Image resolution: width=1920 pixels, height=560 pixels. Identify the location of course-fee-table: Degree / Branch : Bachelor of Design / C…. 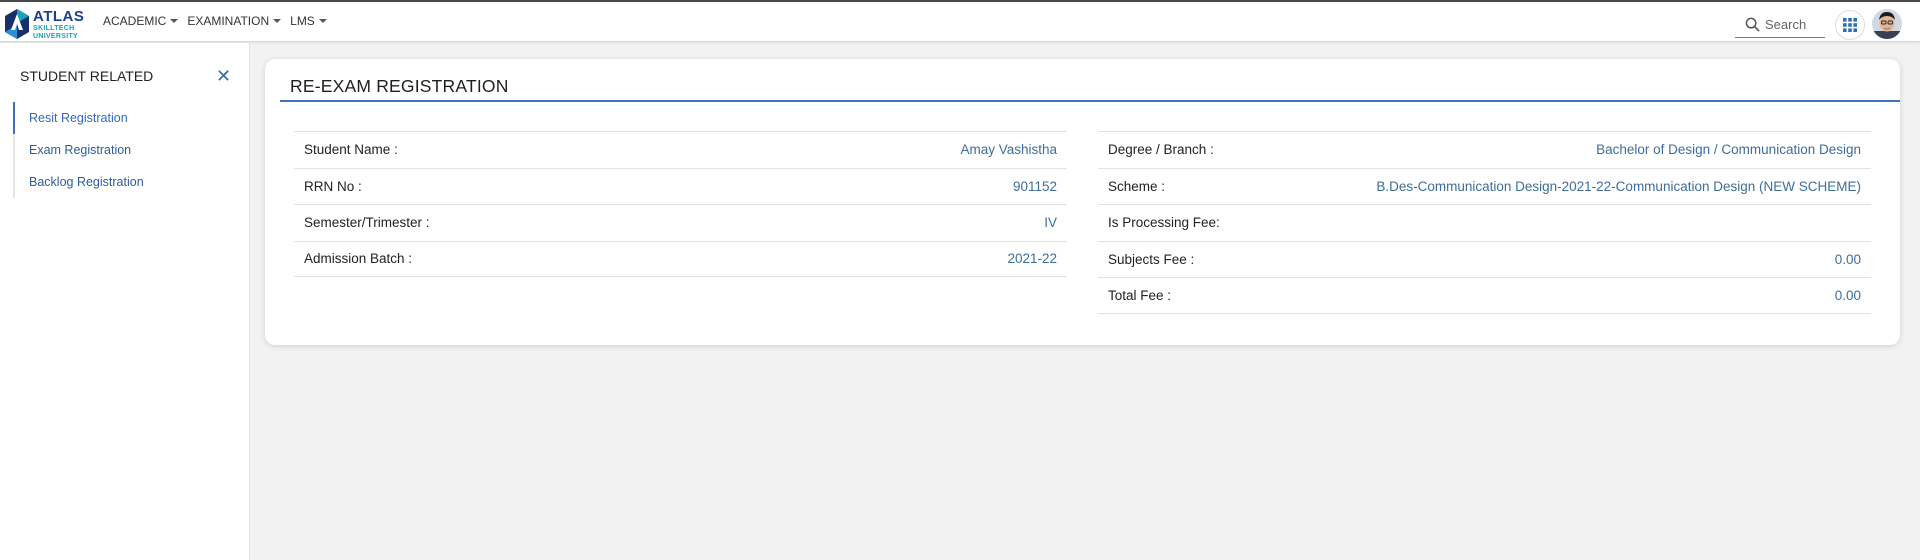
(1484, 222).